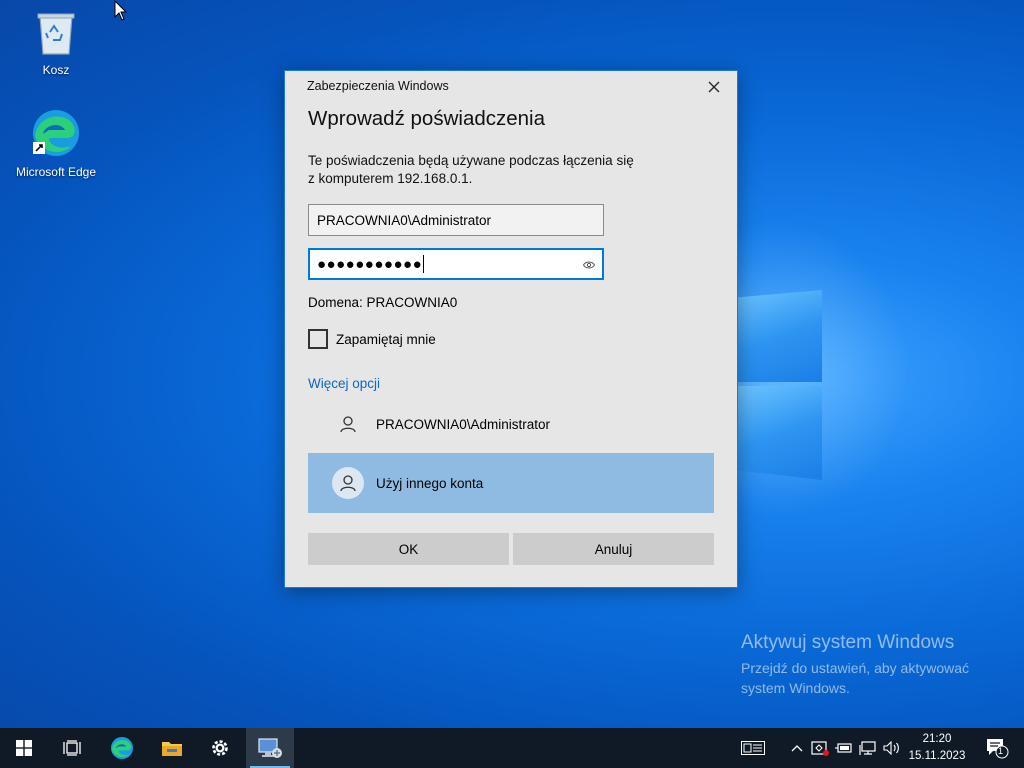 This screenshot has width=1024, height=768. I want to click on more-options-link: Więcej opcji, so click(344, 383).